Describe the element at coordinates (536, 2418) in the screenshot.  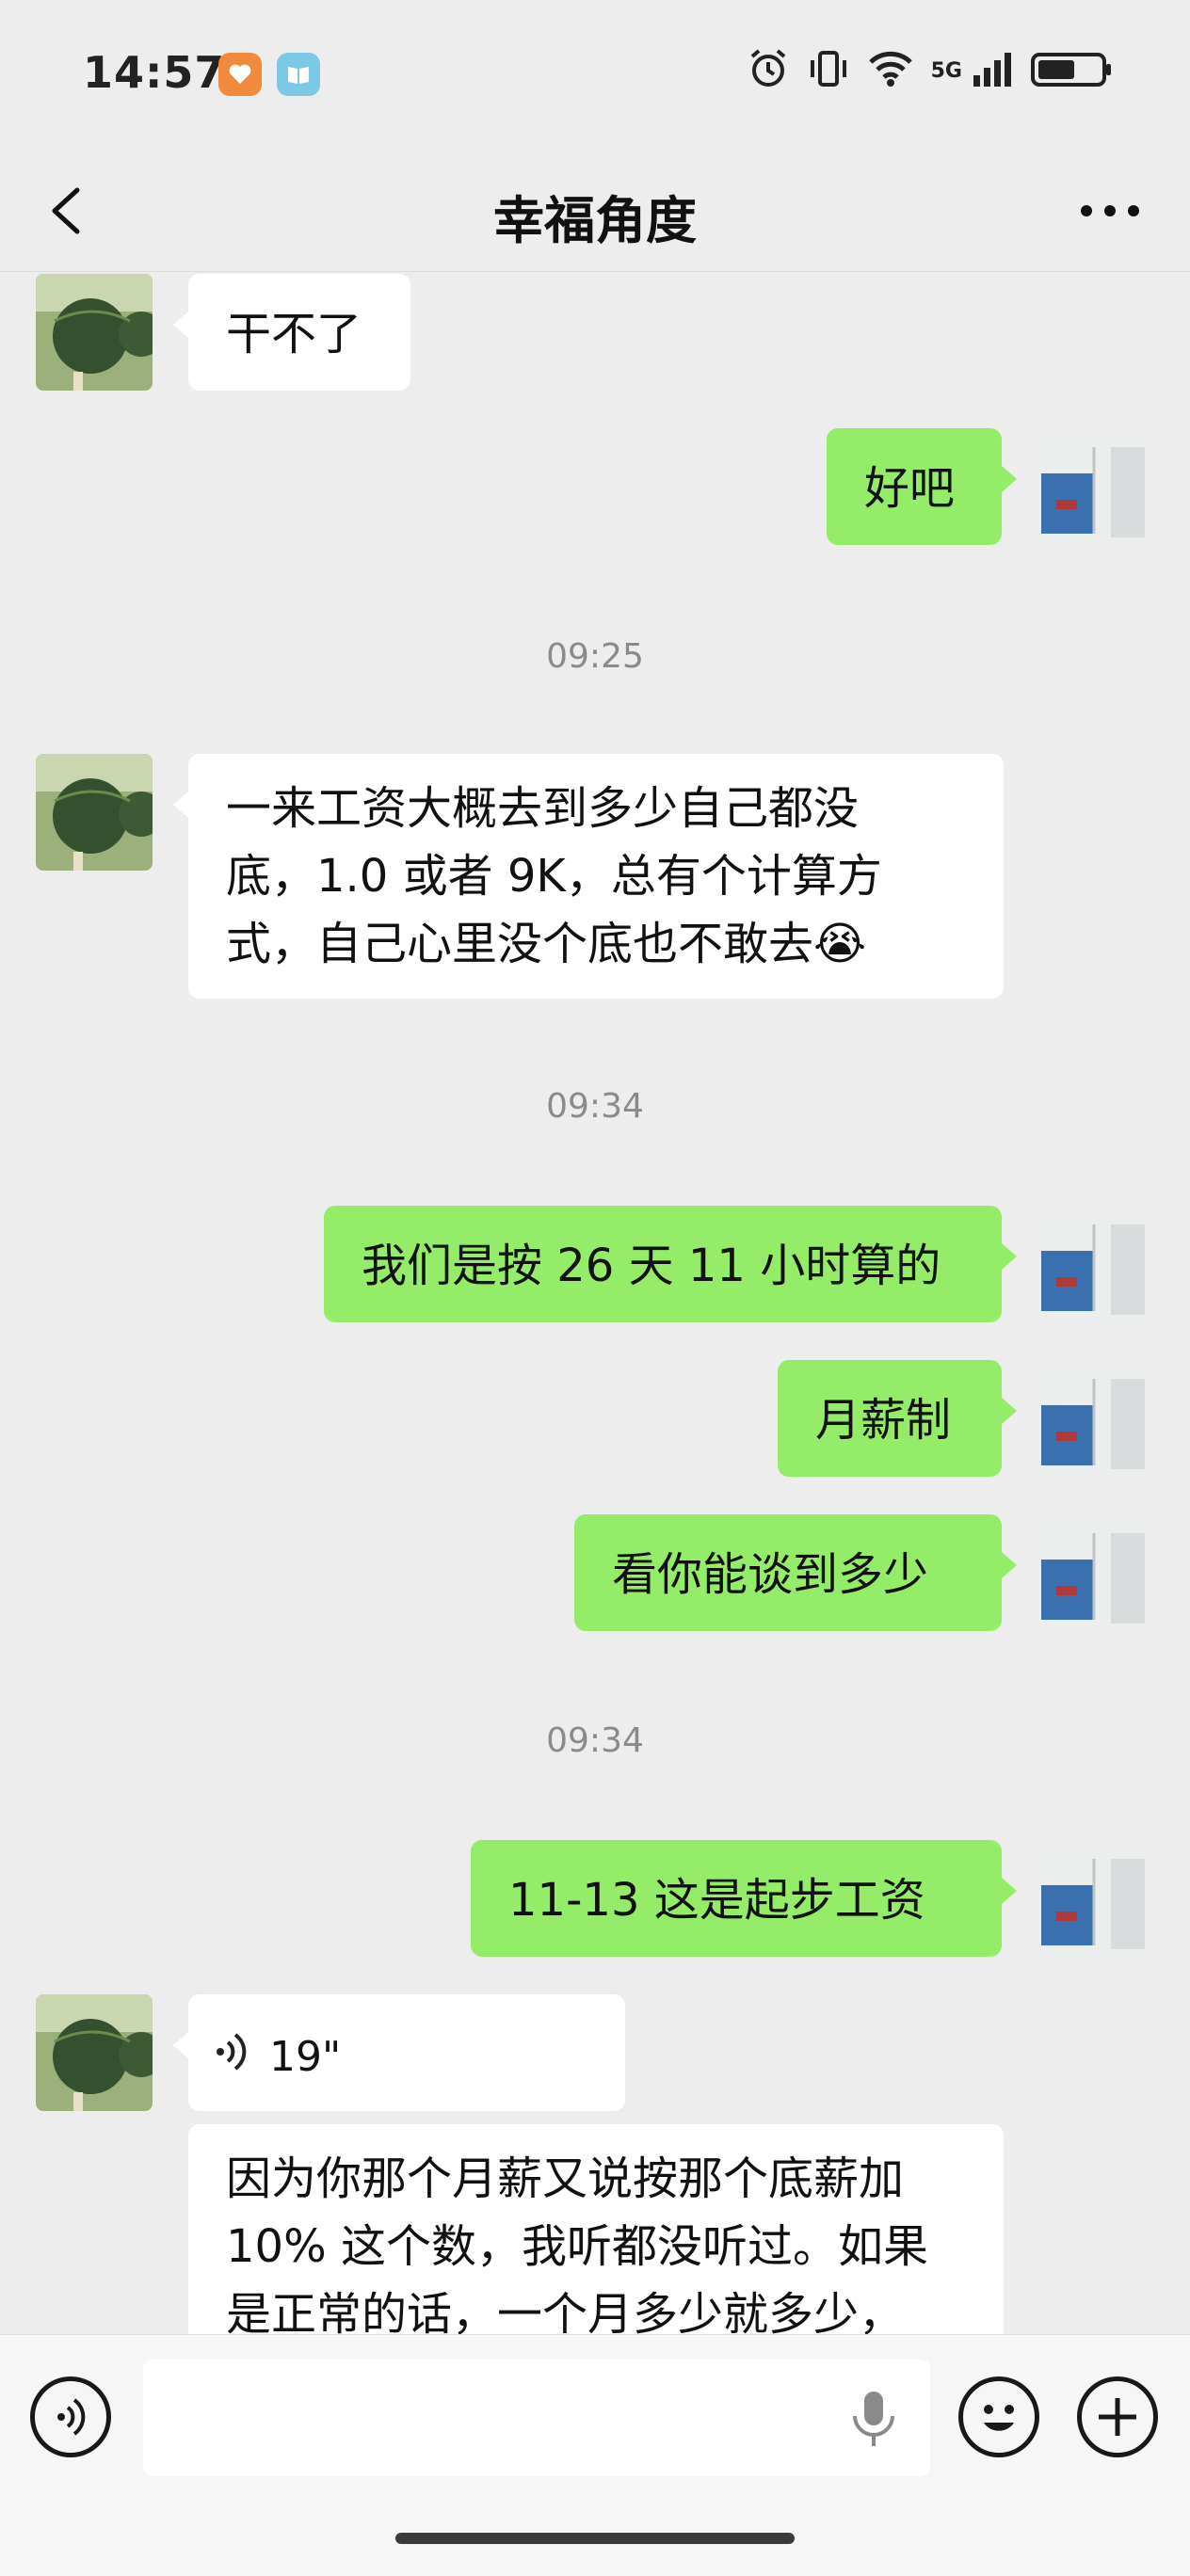
I see `message-input` at that location.